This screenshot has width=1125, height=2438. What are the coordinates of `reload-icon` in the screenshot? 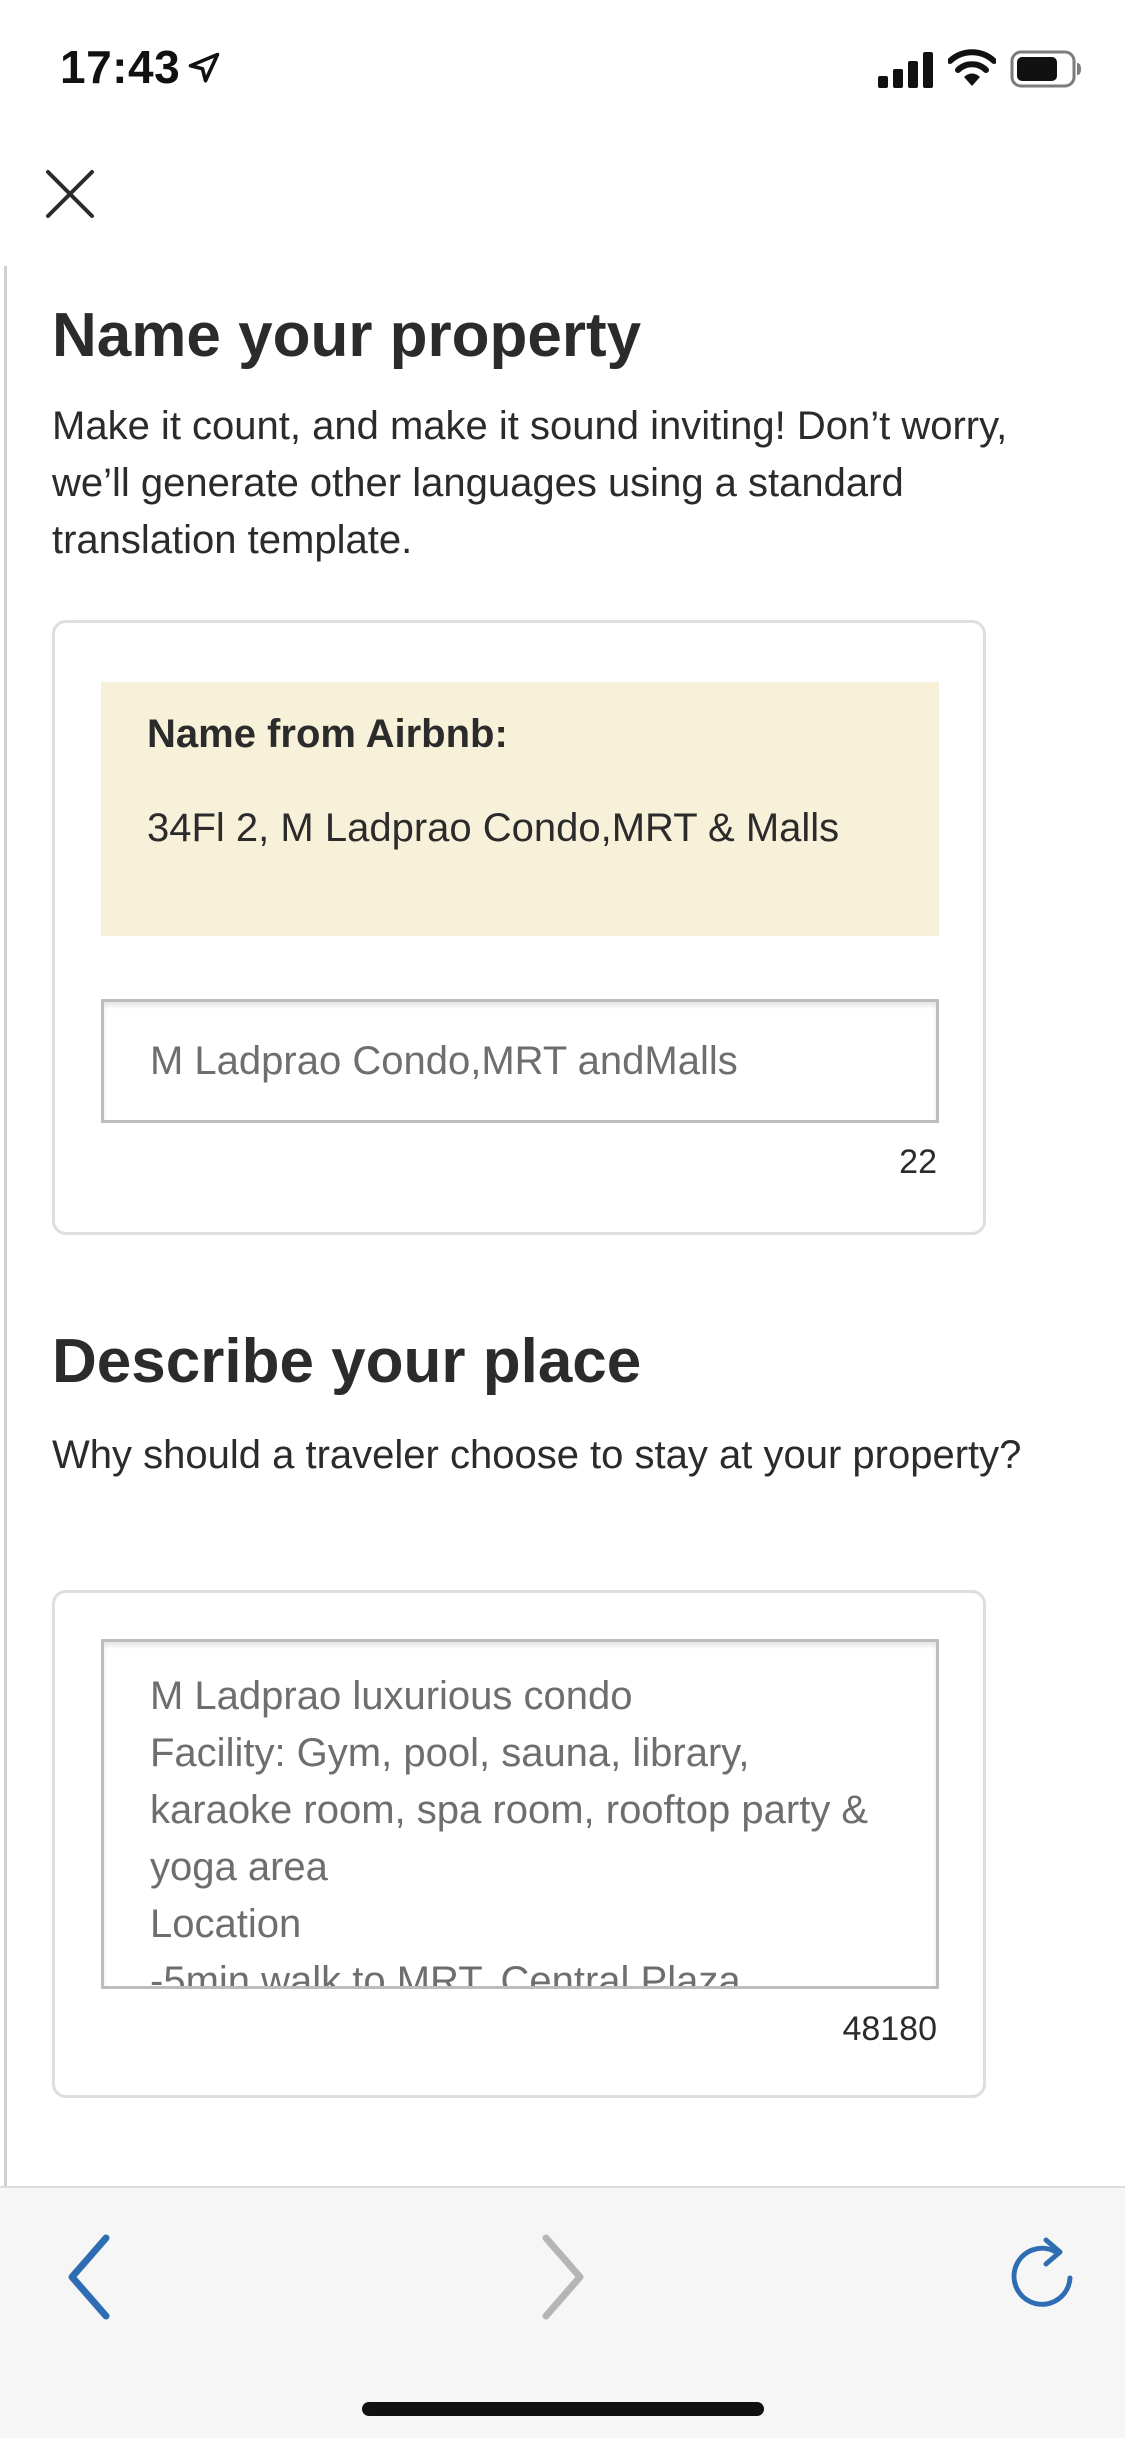 It's located at (1044, 2274).